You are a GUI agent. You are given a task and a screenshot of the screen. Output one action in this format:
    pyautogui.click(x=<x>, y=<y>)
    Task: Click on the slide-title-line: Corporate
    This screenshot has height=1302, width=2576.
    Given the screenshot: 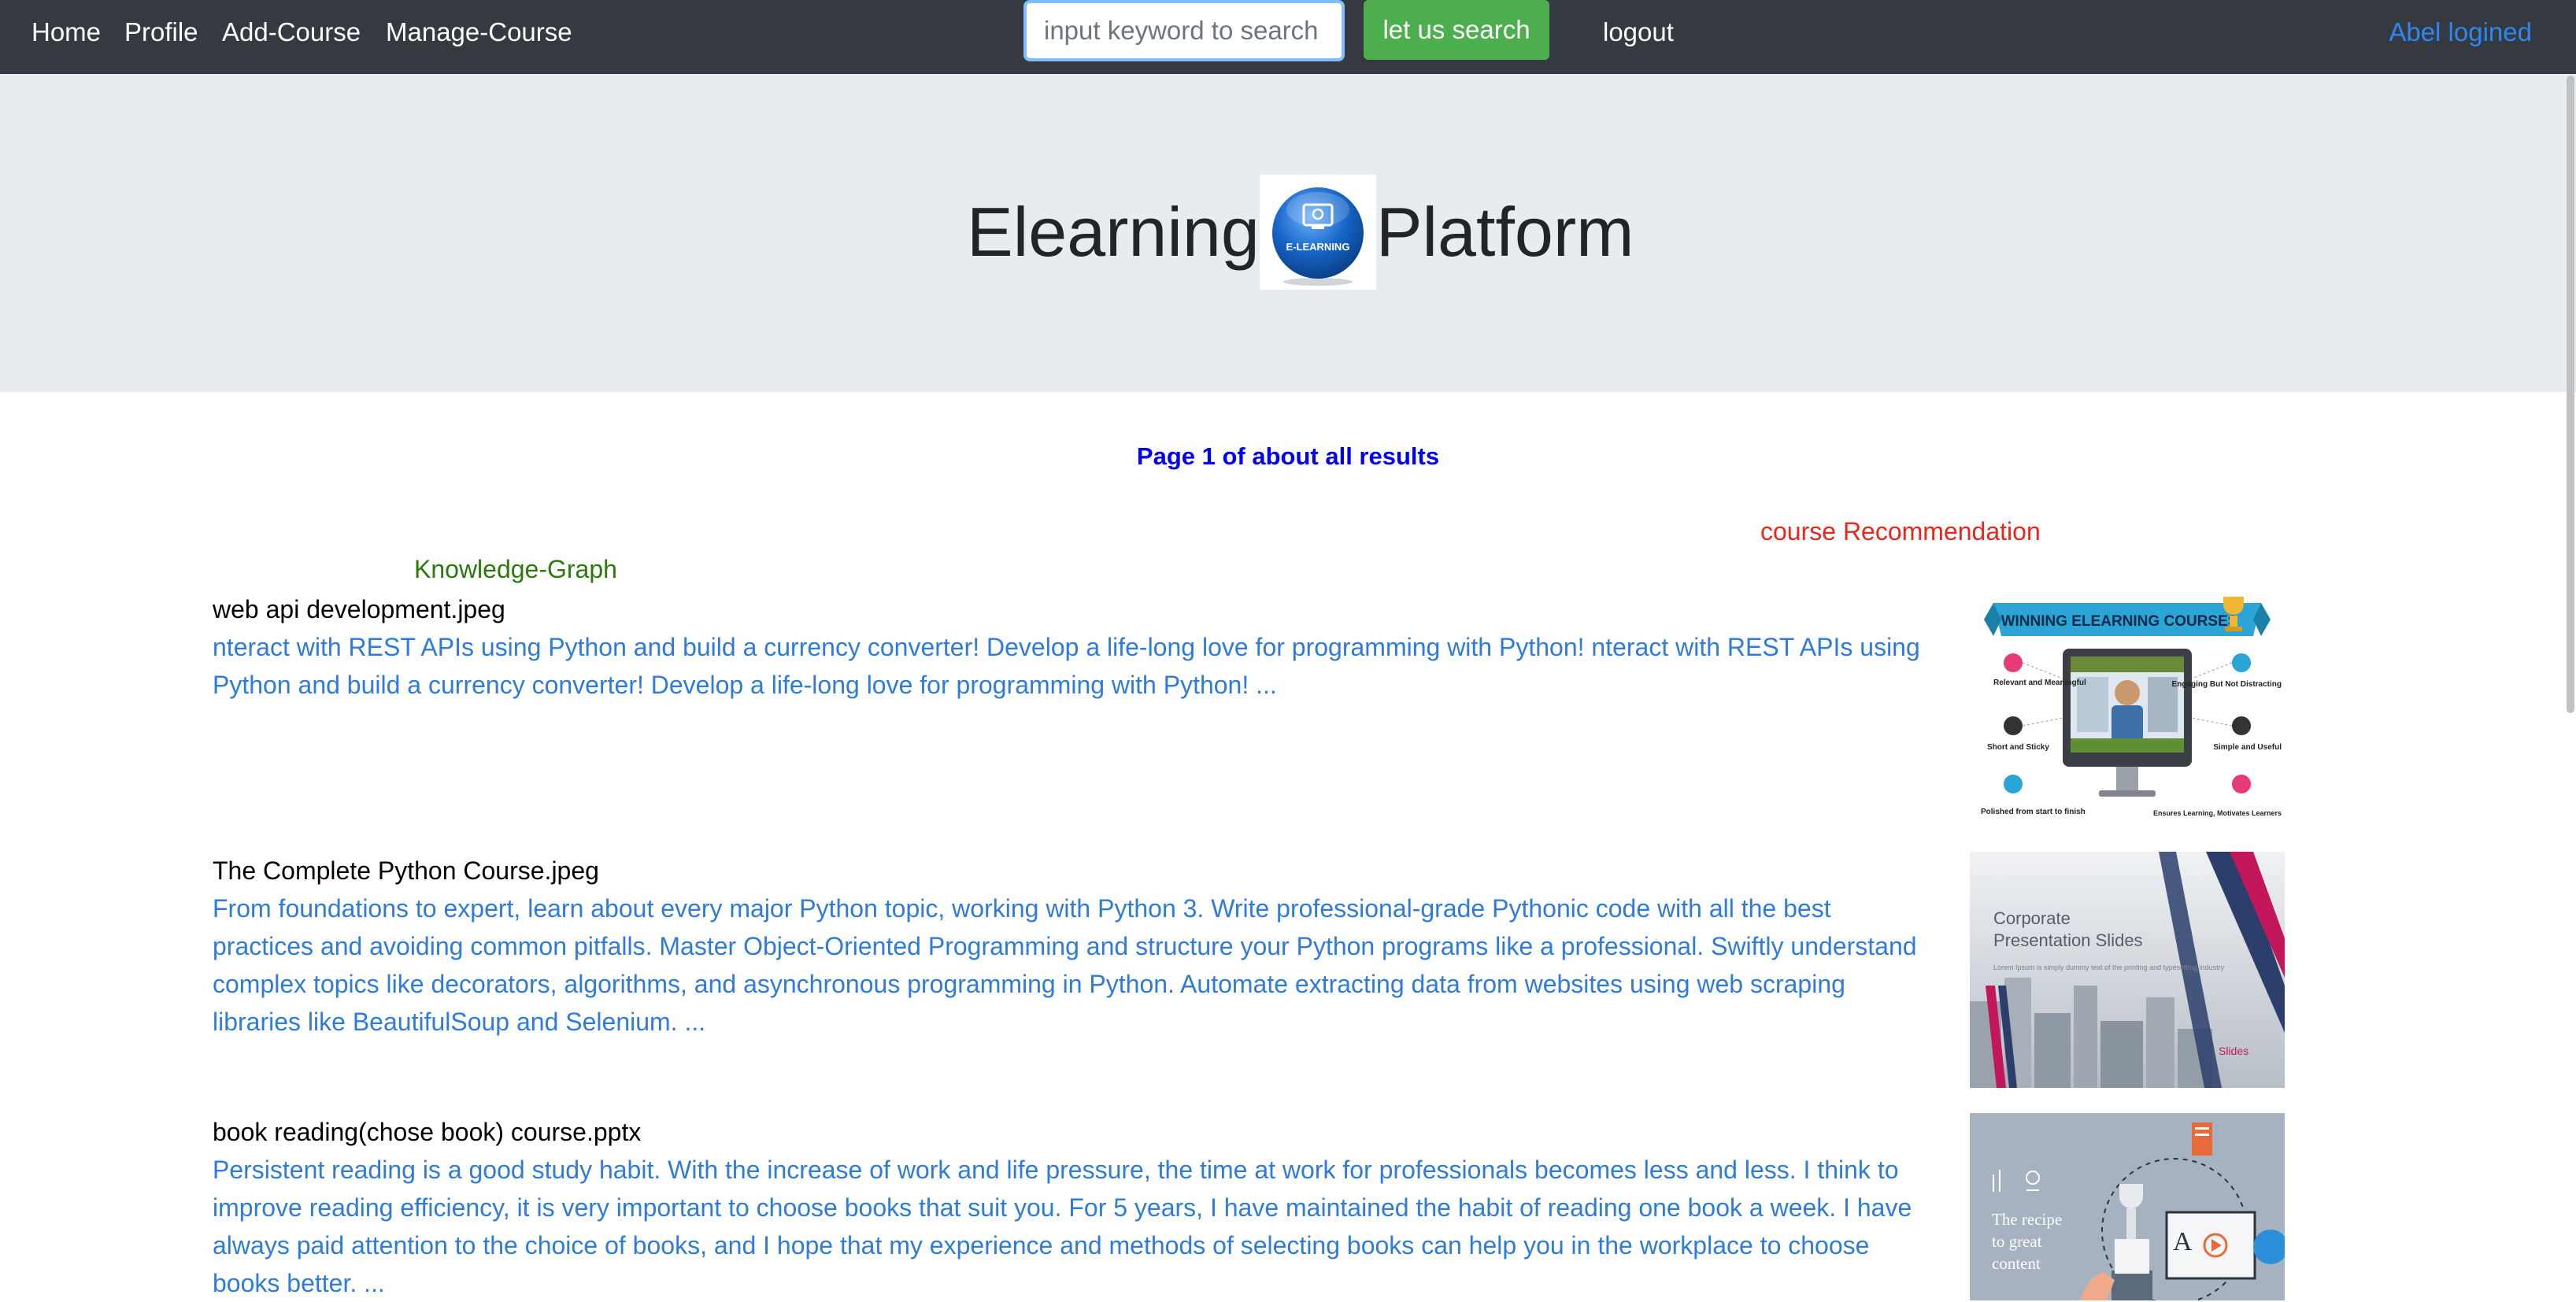 What is the action you would take?
    pyautogui.click(x=2032, y=918)
    